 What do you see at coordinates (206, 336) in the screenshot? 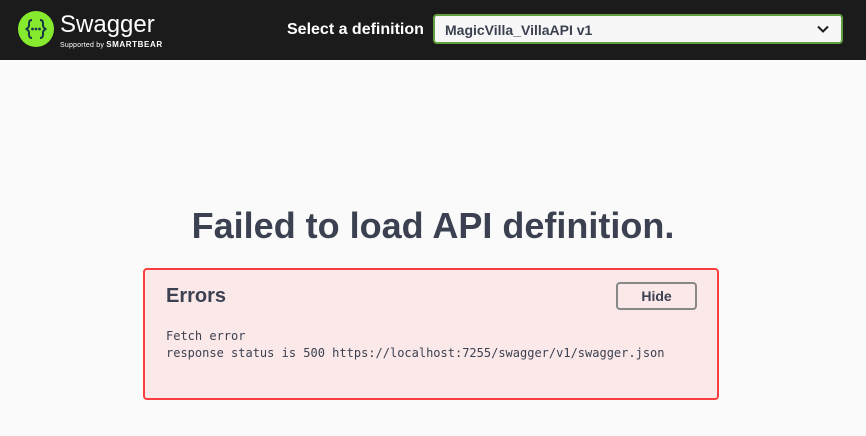
I see `error-title: Fetch error` at bounding box center [206, 336].